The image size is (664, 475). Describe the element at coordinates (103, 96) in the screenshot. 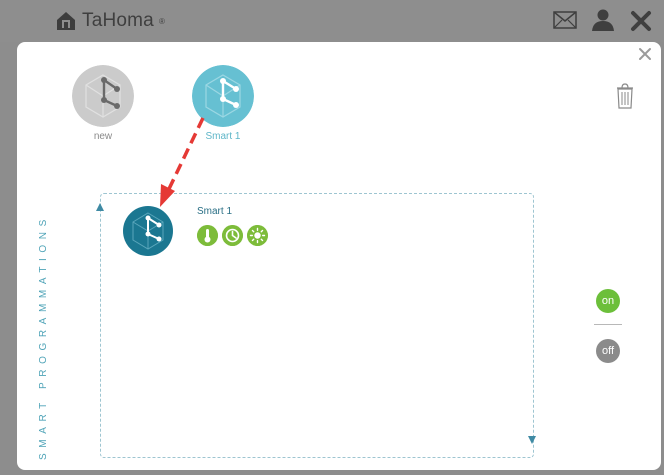

I see `program-new-icon` at that location.